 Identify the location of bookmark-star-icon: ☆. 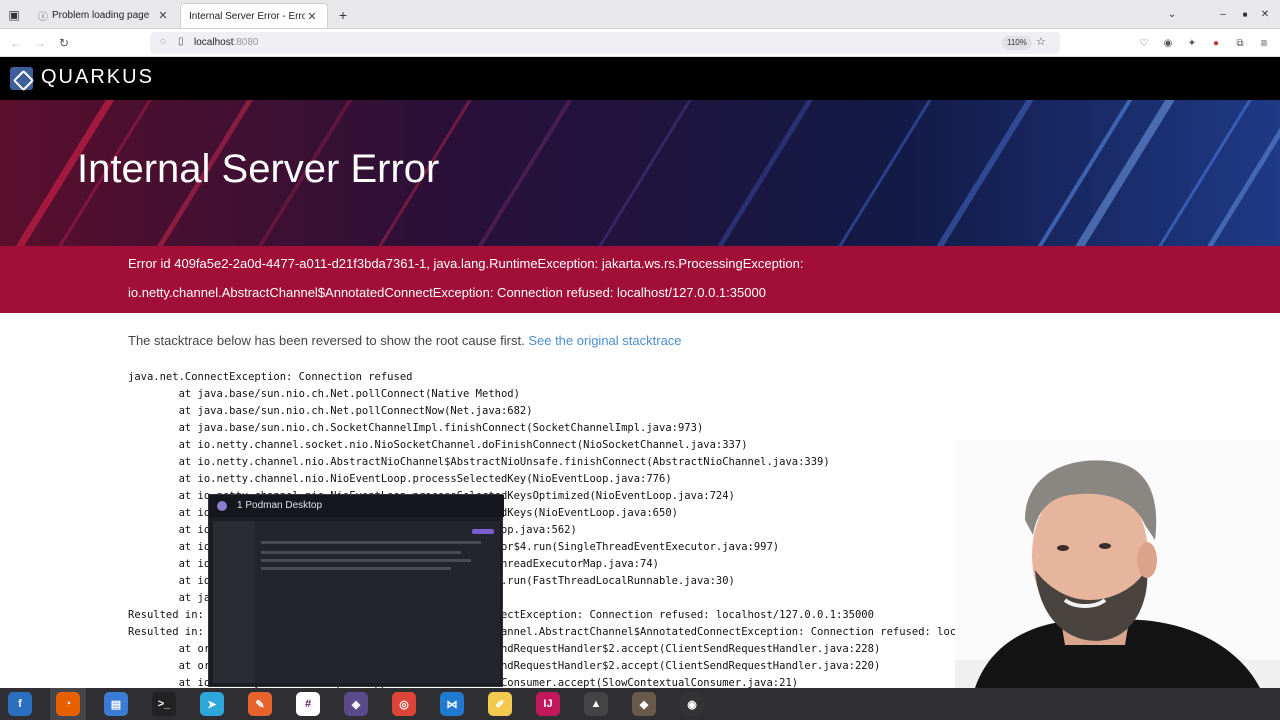
(1041, 41).